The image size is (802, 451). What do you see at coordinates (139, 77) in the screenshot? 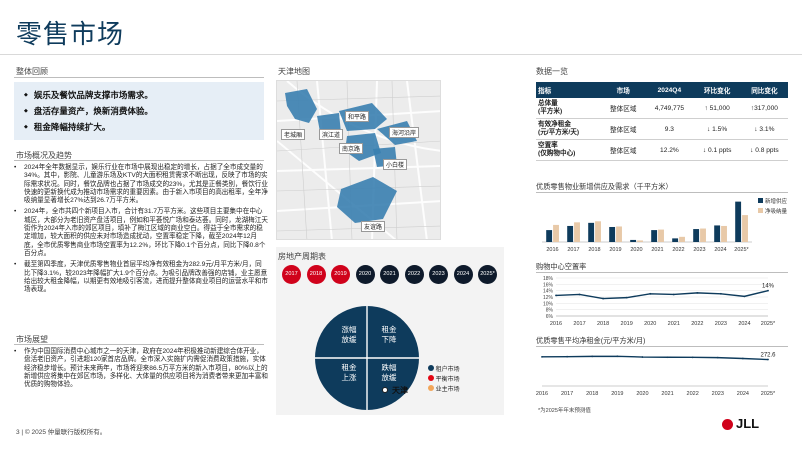
I see `summary-divider` at bounding box center [139, 77].